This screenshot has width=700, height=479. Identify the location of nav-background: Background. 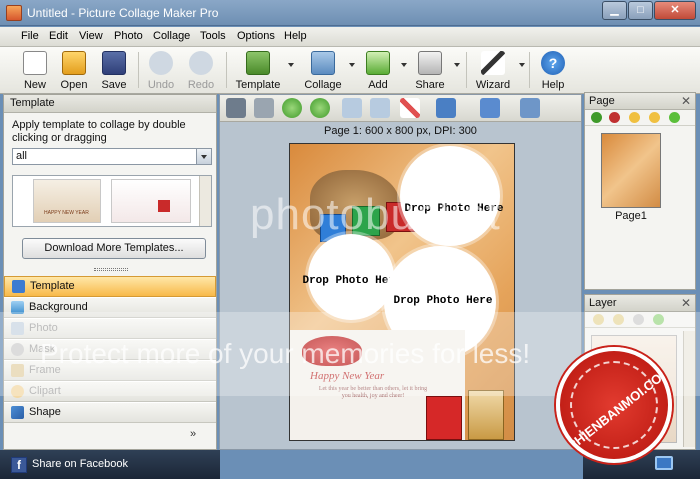
(110, 307).